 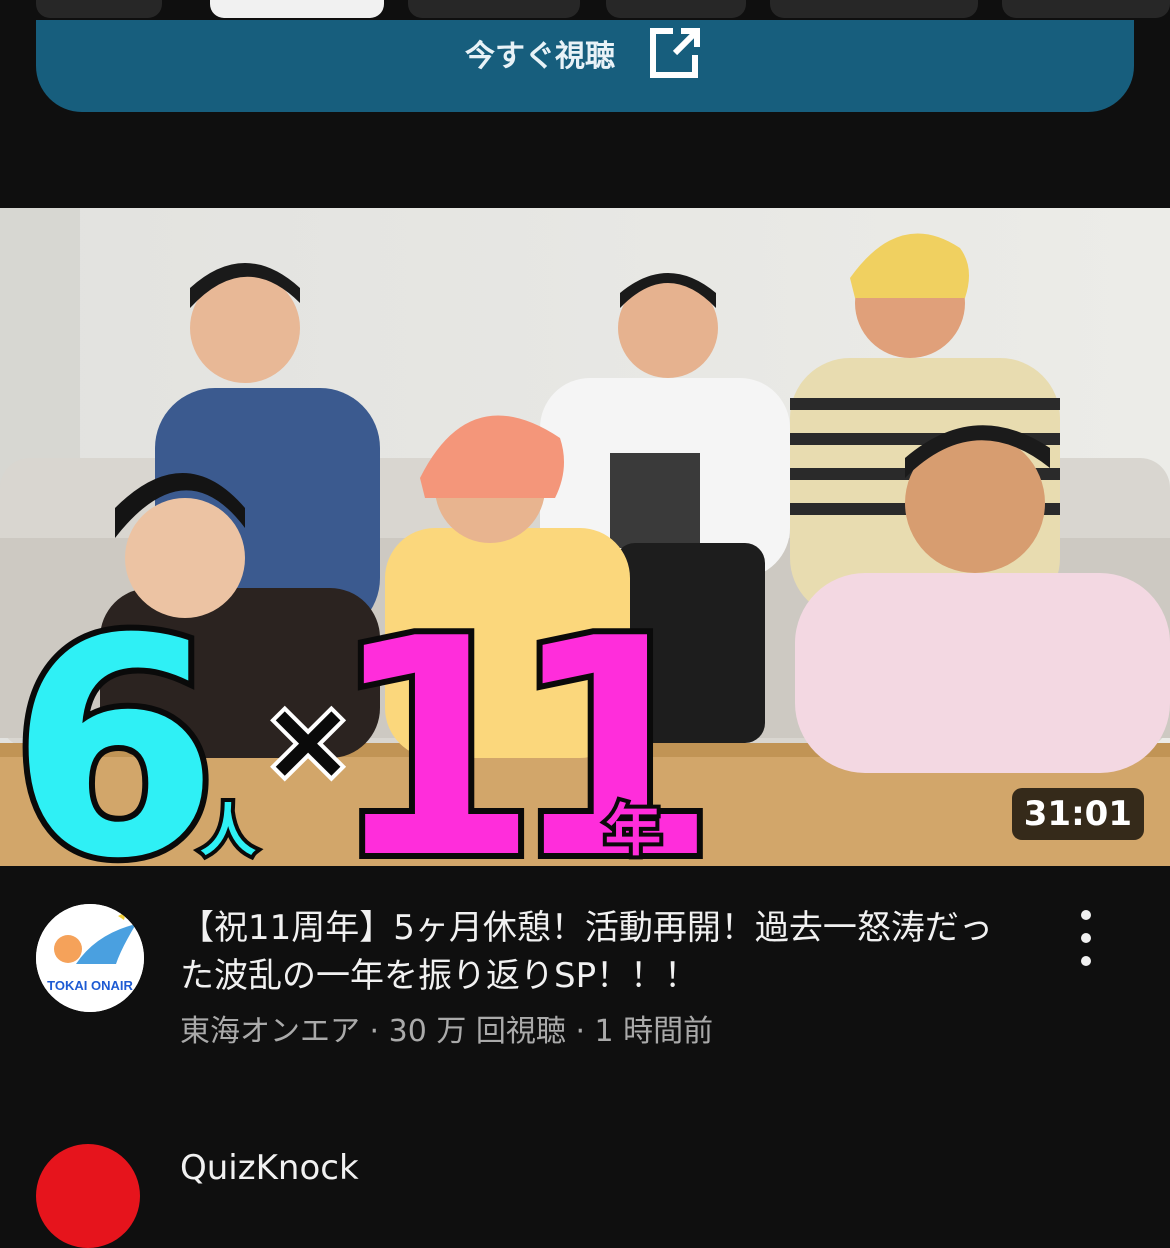 I want to click on channel-logo-image: TOKAI ONAIR, so click(x=90, y=958).